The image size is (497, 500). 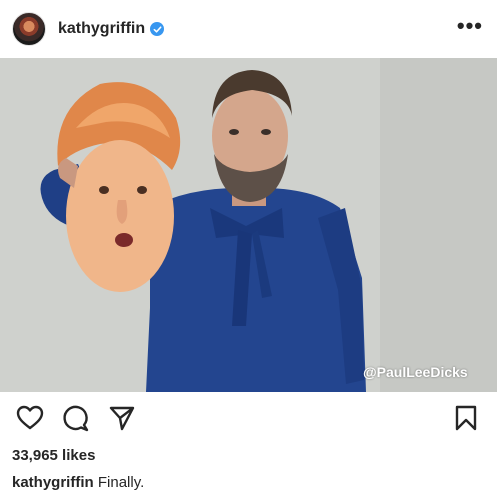 What do you see at coordinates (121, 482) in the screenshot?
I see `caption-text: Finally.` at bounding box center [121, 482].